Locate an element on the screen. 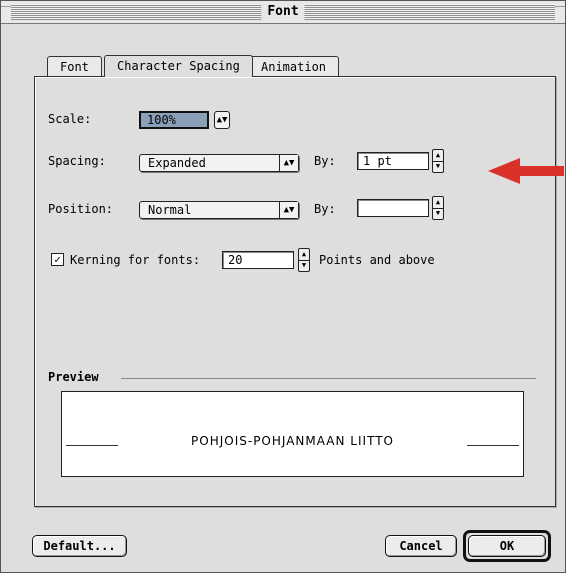 This screenshot has height=573, width=566. position-by-label: By: is located at coordinates (325, 209).